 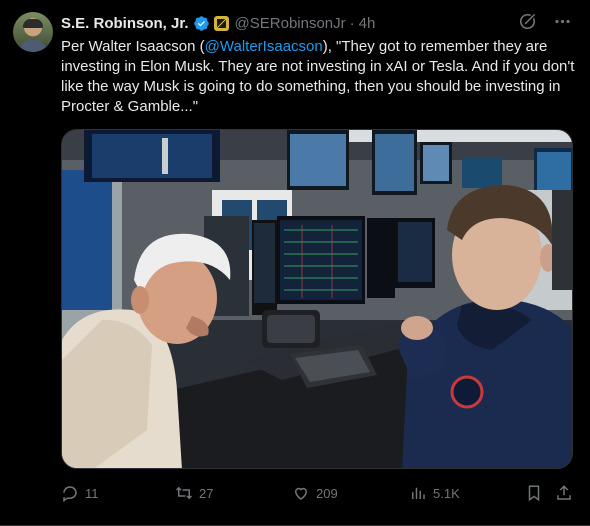 I want to click on repost-button: 27, so click(x=194, y=493).